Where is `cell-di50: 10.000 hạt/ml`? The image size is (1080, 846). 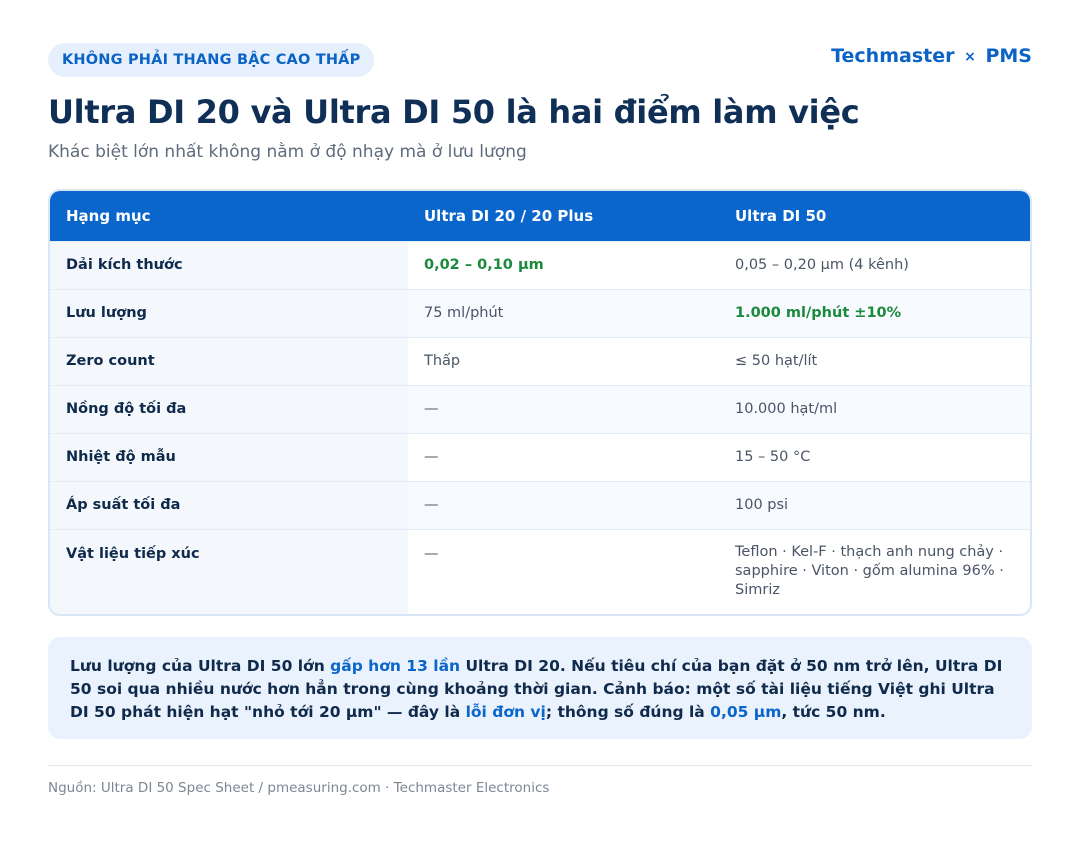 cell-di50: 10.000 hạt/ml is located at coordinates (874, 409).